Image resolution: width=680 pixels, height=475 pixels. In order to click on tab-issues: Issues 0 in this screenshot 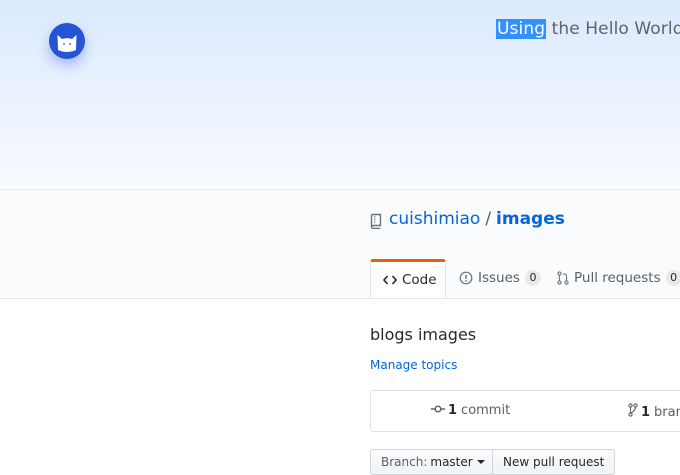, I will do `click(500, 278)`.